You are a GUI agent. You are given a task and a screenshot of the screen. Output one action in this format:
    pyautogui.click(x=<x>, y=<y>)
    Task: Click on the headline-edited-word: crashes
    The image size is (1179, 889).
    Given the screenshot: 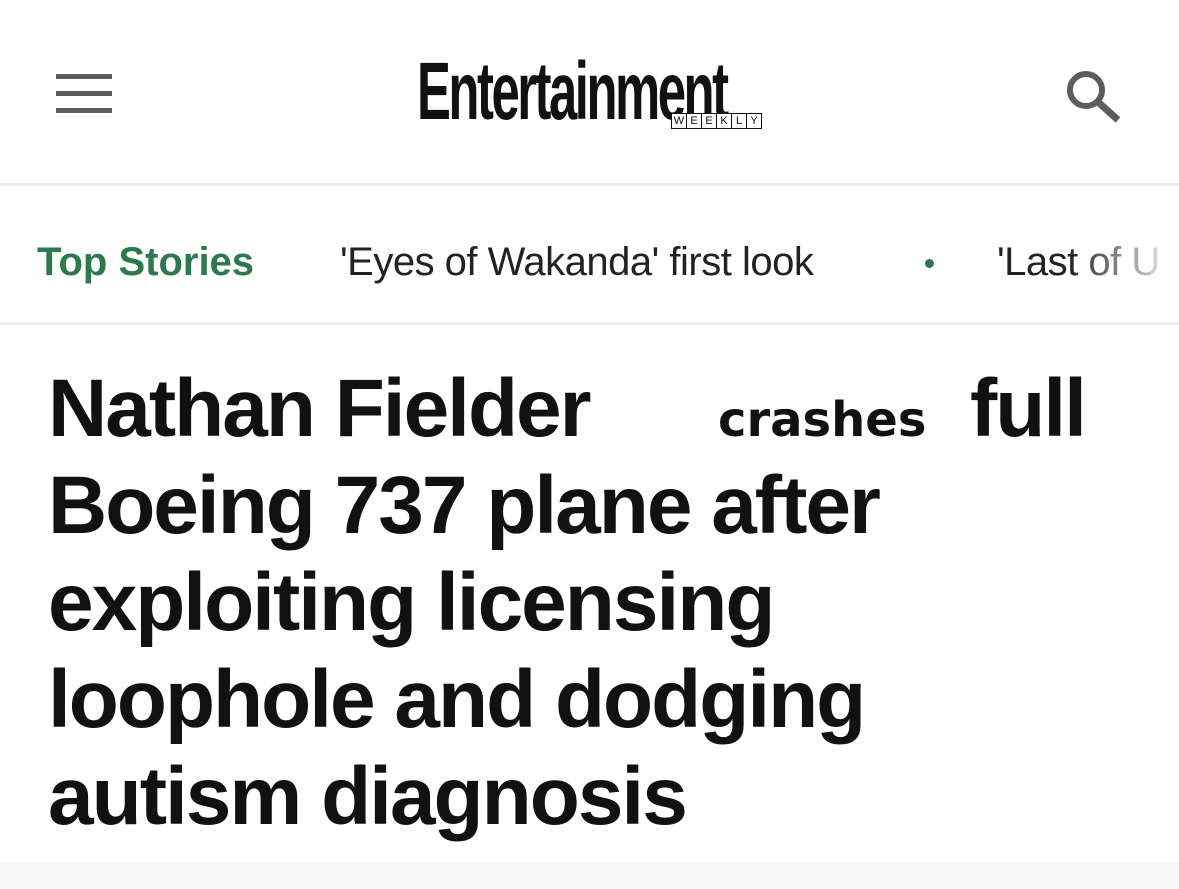 What is the action you would take?
    pyautogui.click(x=822, y=420)
    